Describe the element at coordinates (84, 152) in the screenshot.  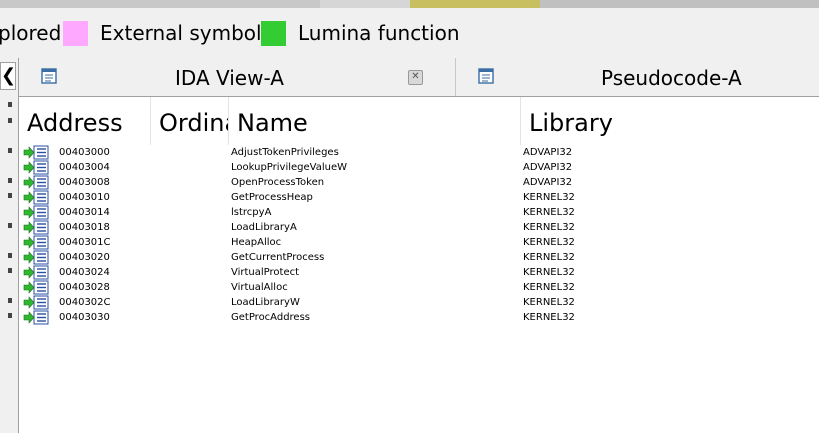
I see `cell-address: 00403000` at that location.